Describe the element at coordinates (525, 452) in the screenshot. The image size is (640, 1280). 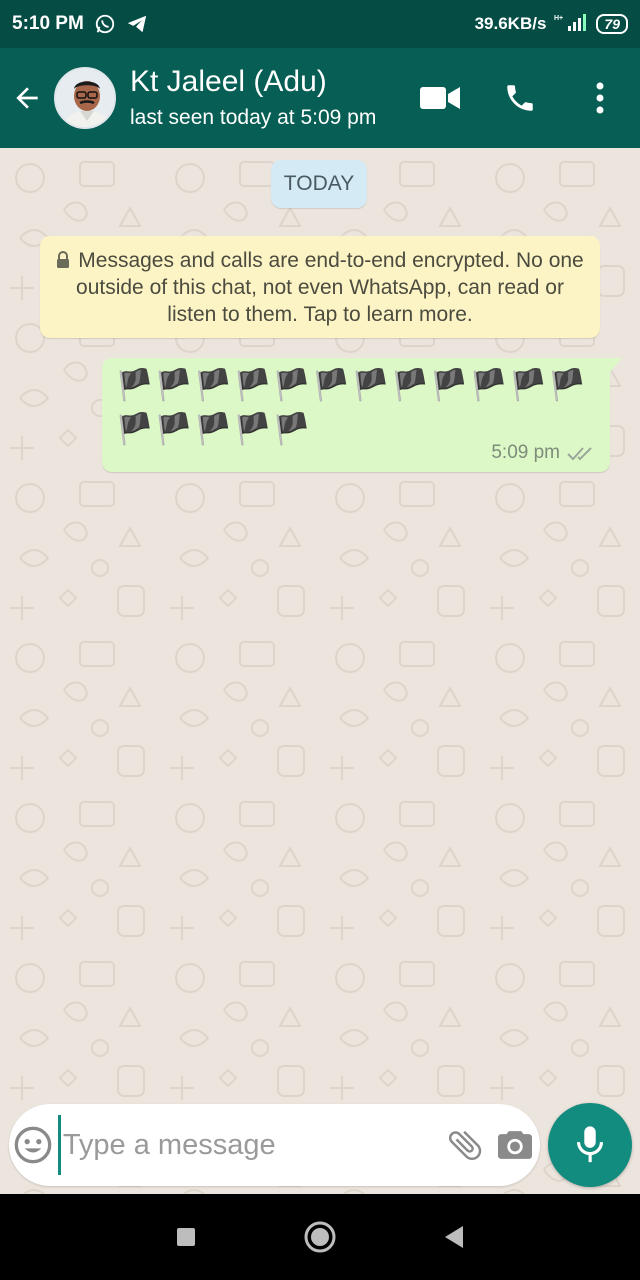
I see `message-time: 5:09 pm` at that location.